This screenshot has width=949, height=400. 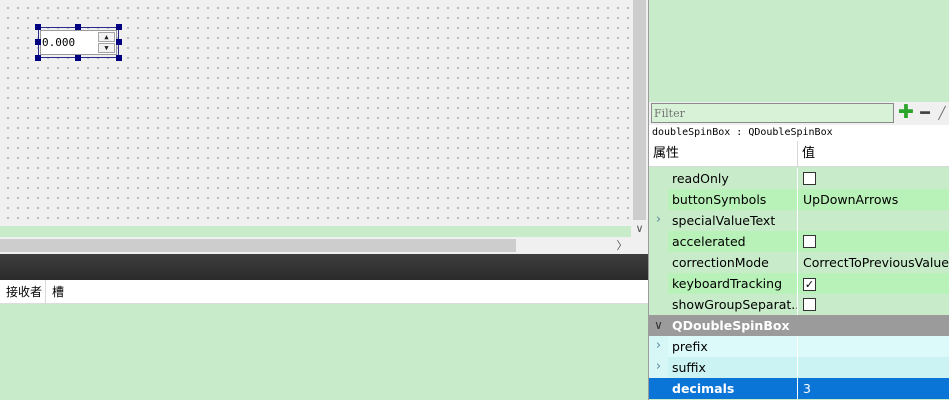 I want to click on resize-handle-top, so click(x=78, y=27).